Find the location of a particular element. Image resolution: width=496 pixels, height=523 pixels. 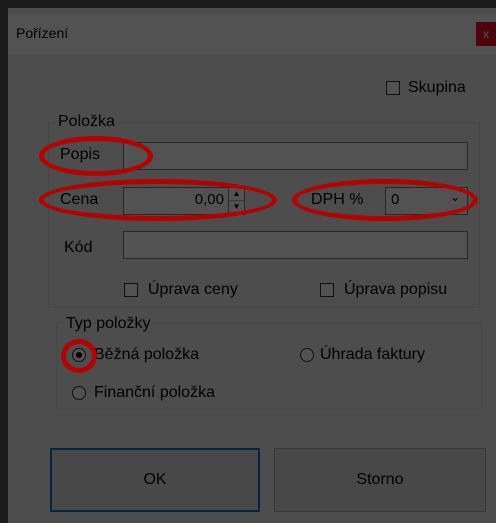

storno-button: Storno is located at coordinates (380, 480).